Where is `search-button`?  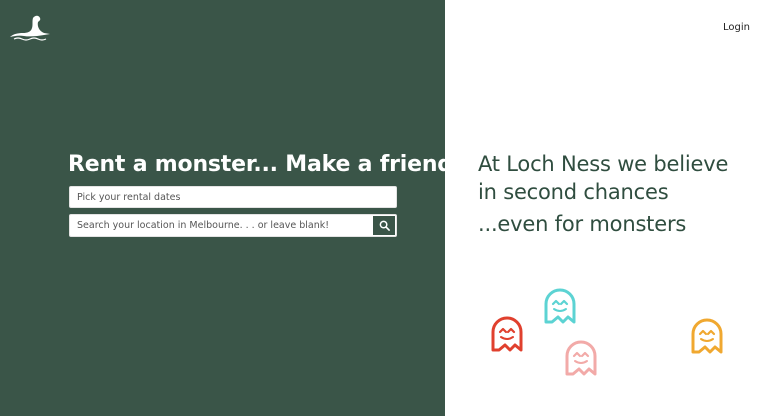 search-button is located at coordinates (384, 225).